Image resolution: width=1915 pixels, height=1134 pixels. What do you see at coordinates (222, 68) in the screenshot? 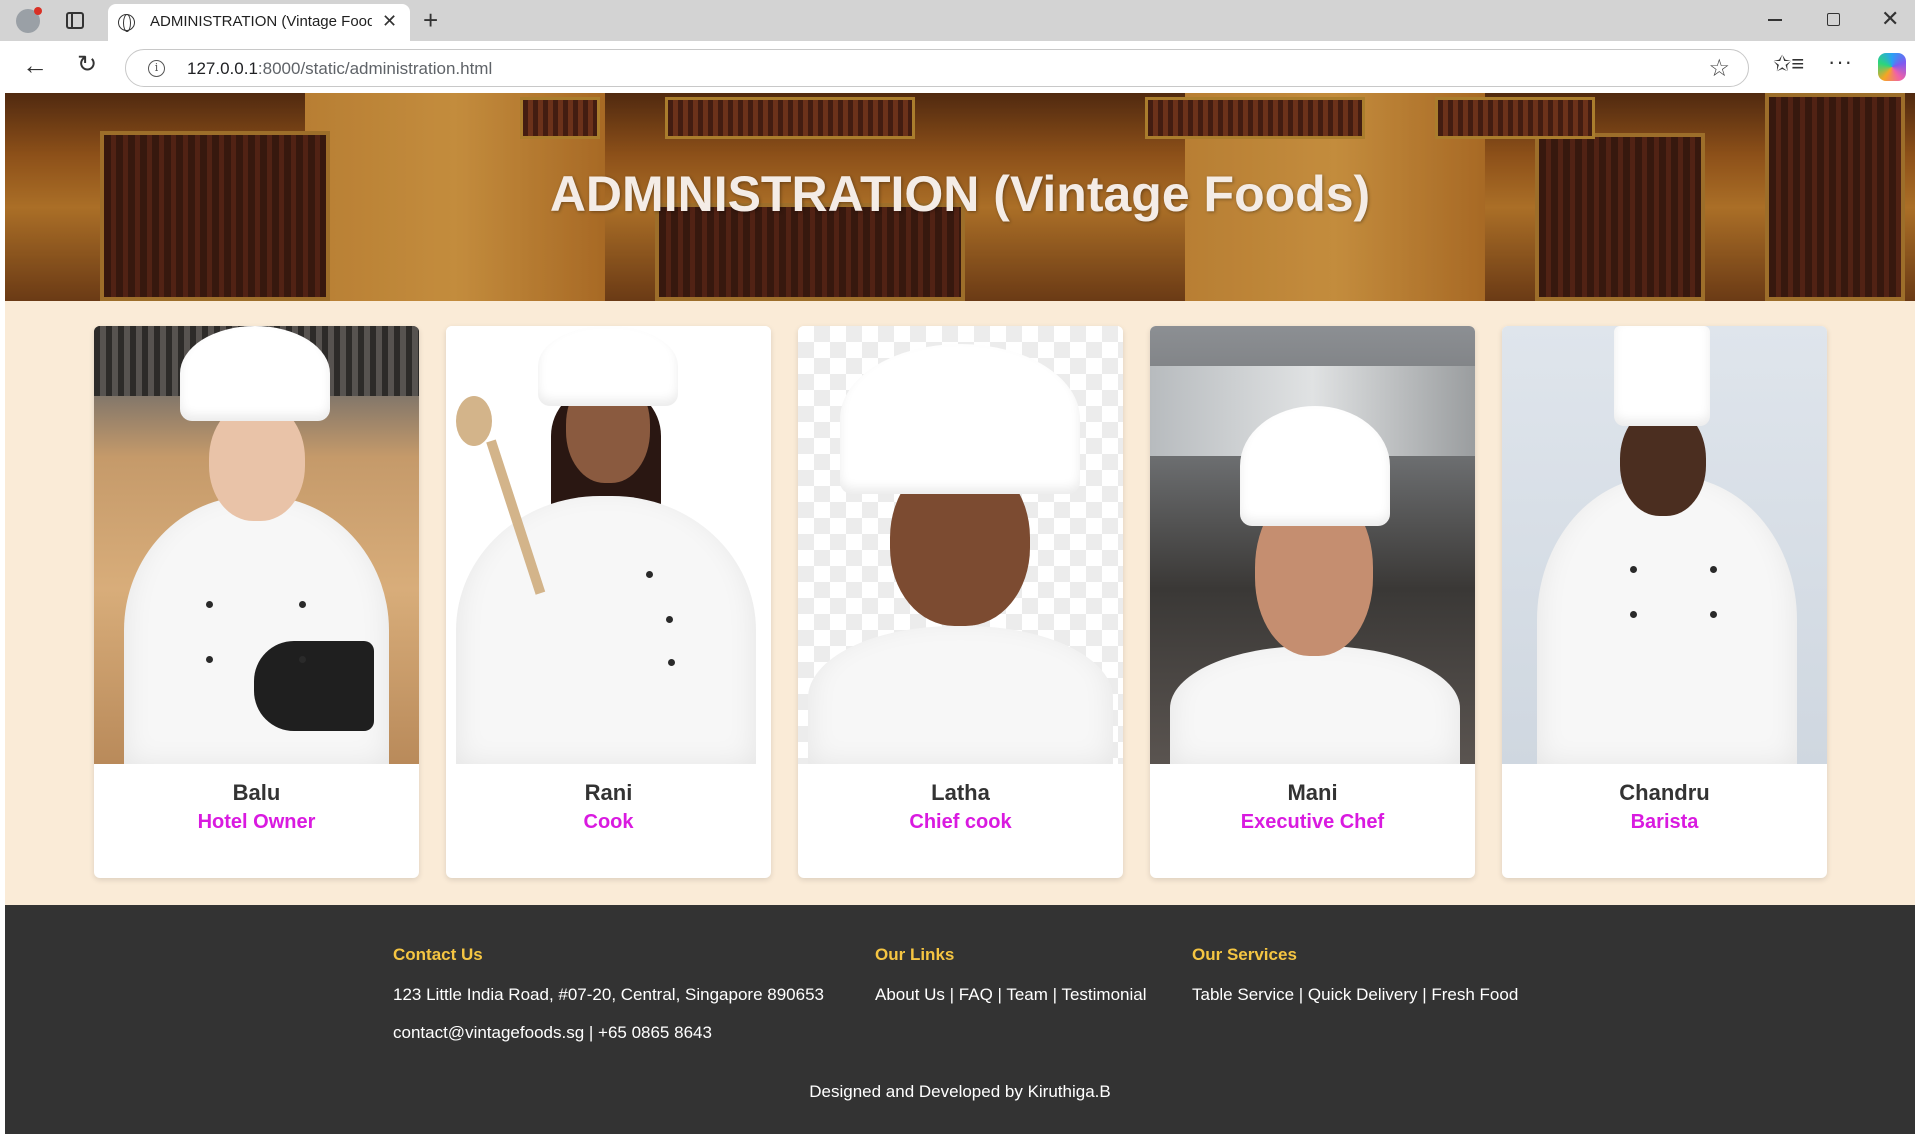
I see `url-host: 127.0.0.1` at bounding box center [222, 68].